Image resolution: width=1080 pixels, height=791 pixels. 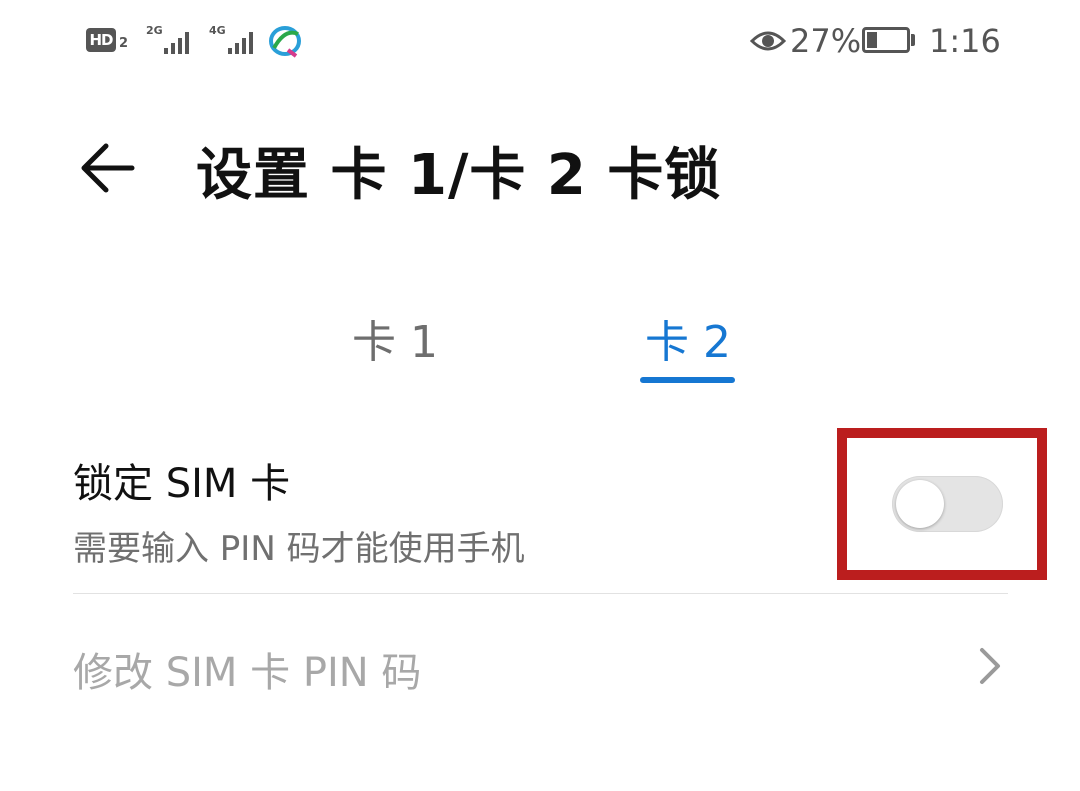 I want to click on toggle-knob, so click(x=920, y=504).